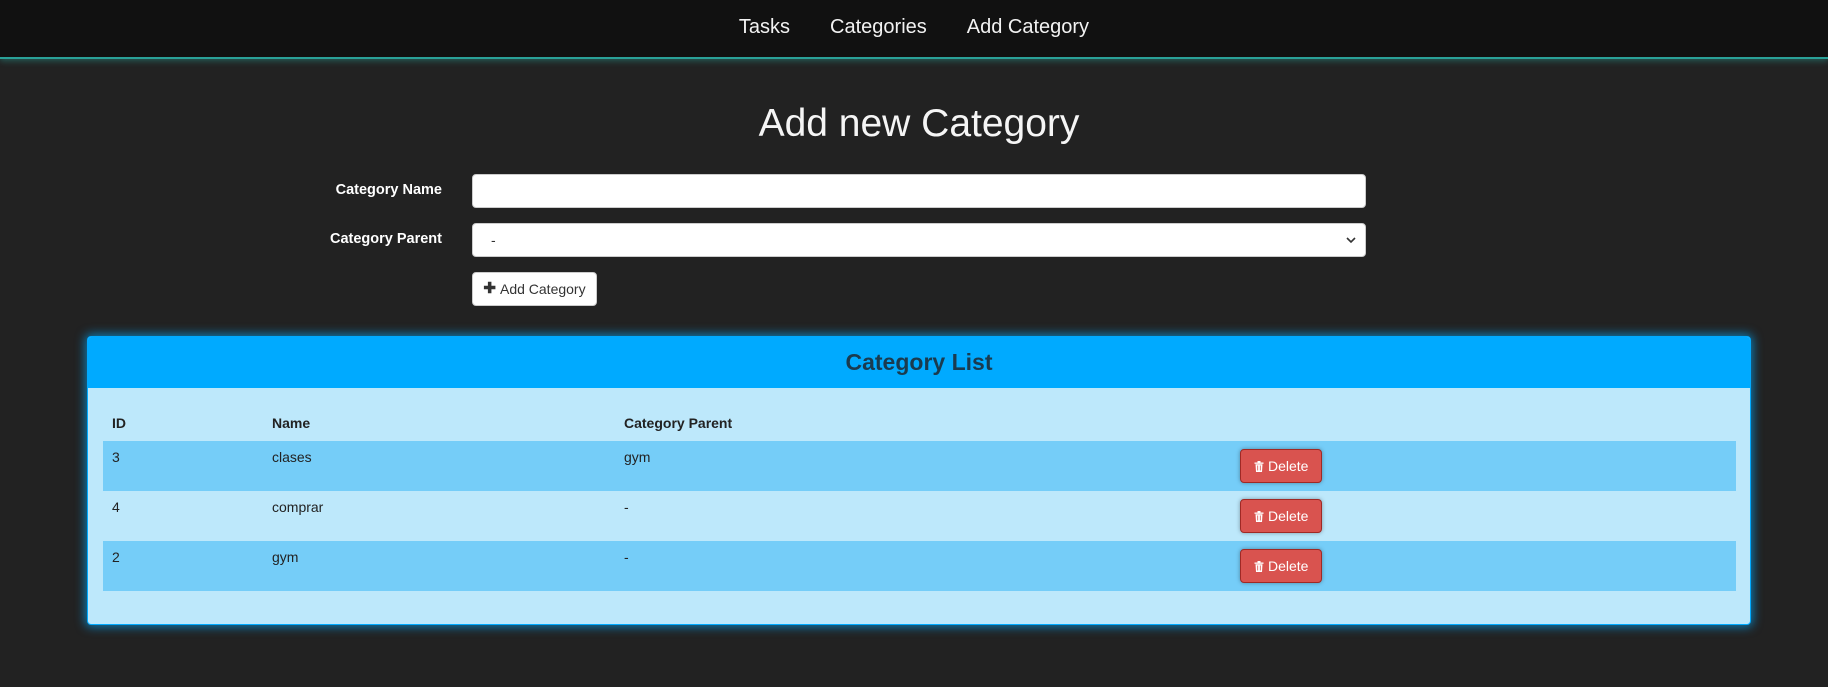 The height and width of the screenshot is (687, 1828). Describe the element at coordinates (542, 289) in the screenshot. I see `add-category-button-label: Add Category` at that location.